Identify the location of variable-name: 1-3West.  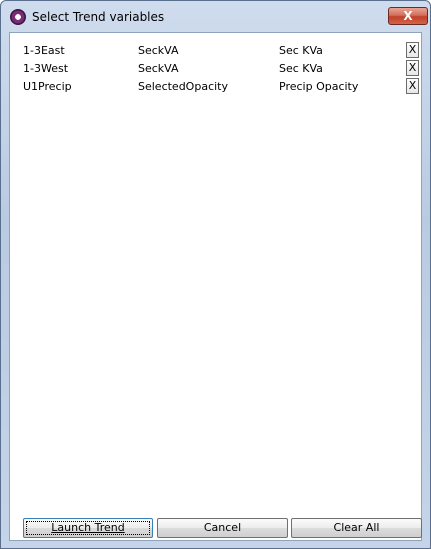
(46, 68).